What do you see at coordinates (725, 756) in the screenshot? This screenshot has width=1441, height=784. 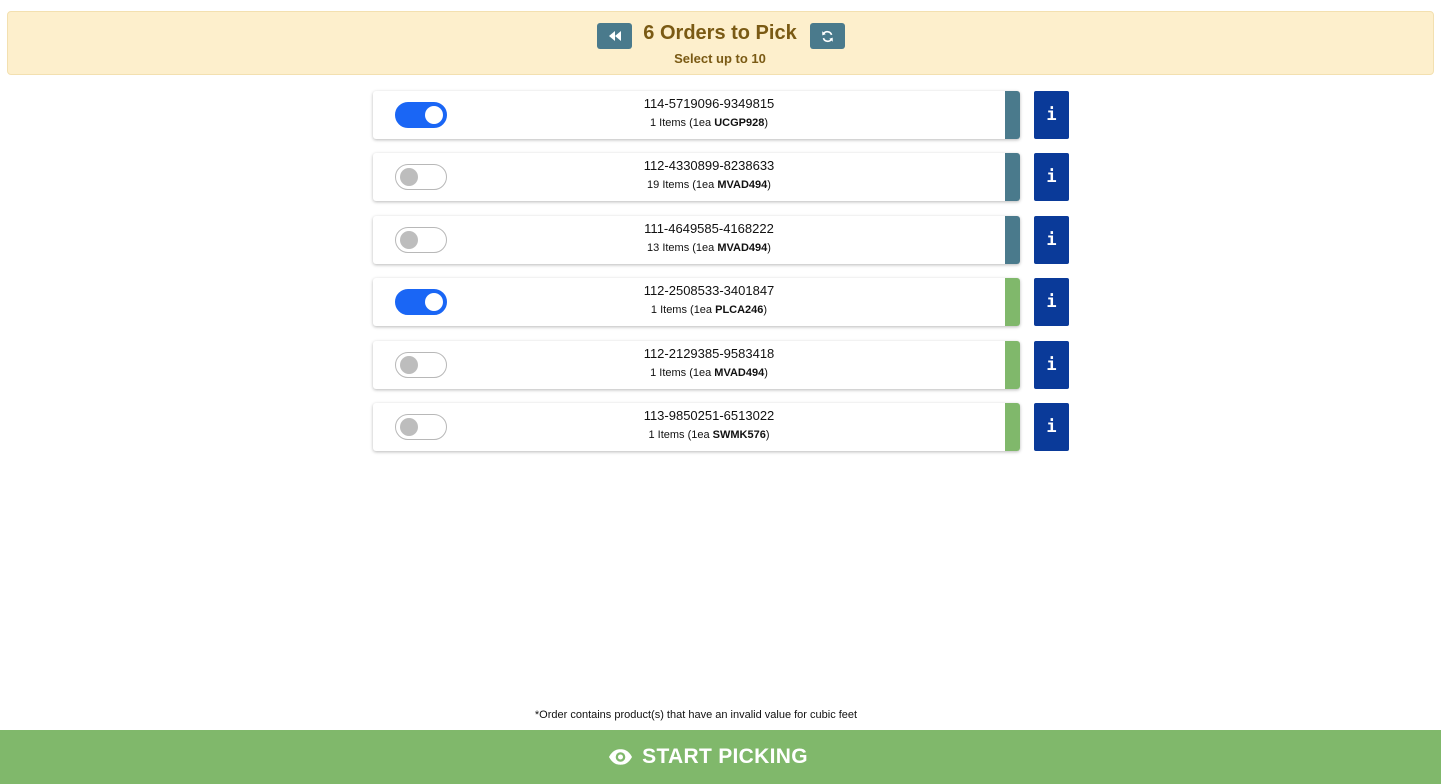 I see `start-picking-label: START PICKING` at bounding box center [725, 756].